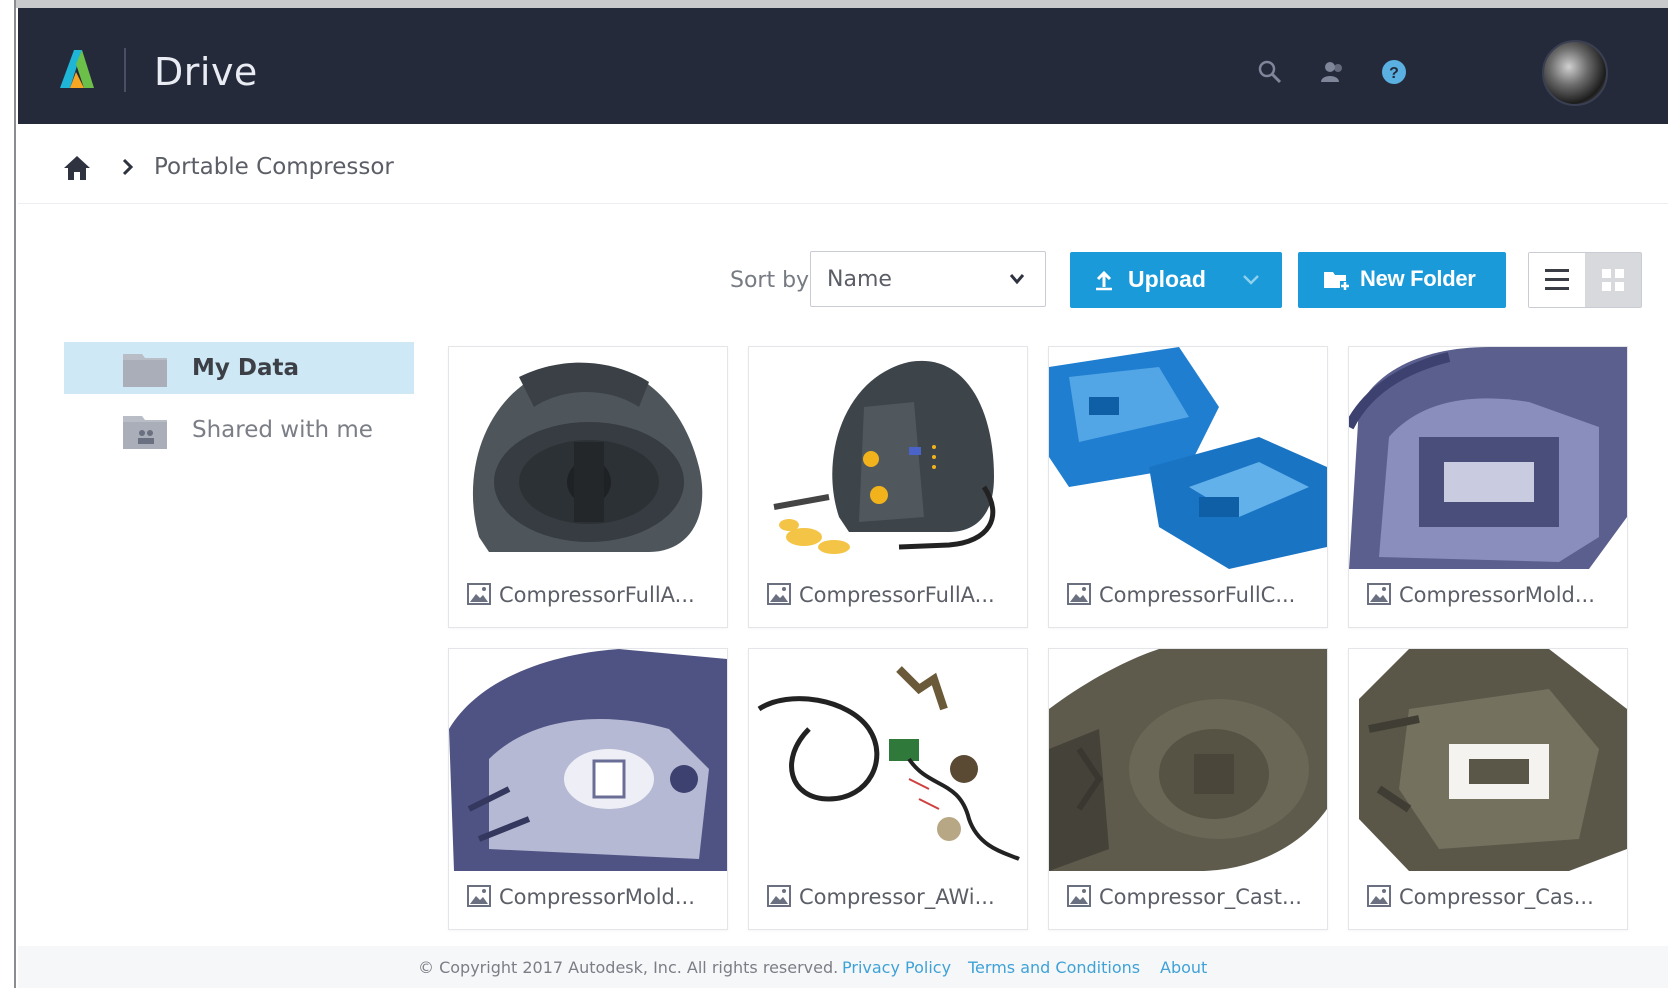 This screenshot has height=988, width=1668. Describe the element at coordinates (282, 430) in the screenshot. I see `sidebar-item-label: Shared with me` at that location.